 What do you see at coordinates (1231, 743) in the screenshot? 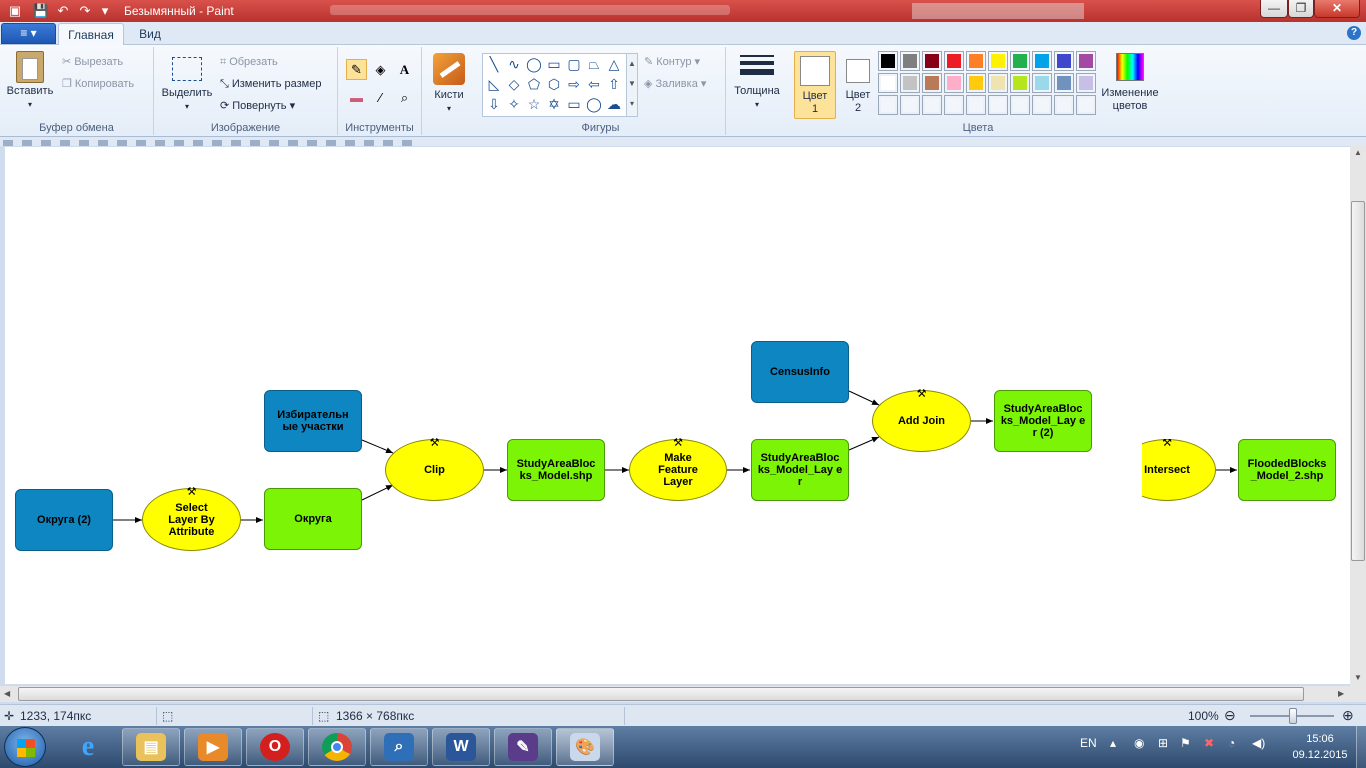
I see `wifi-icon: ◔` at bounding box center [1231, 743].